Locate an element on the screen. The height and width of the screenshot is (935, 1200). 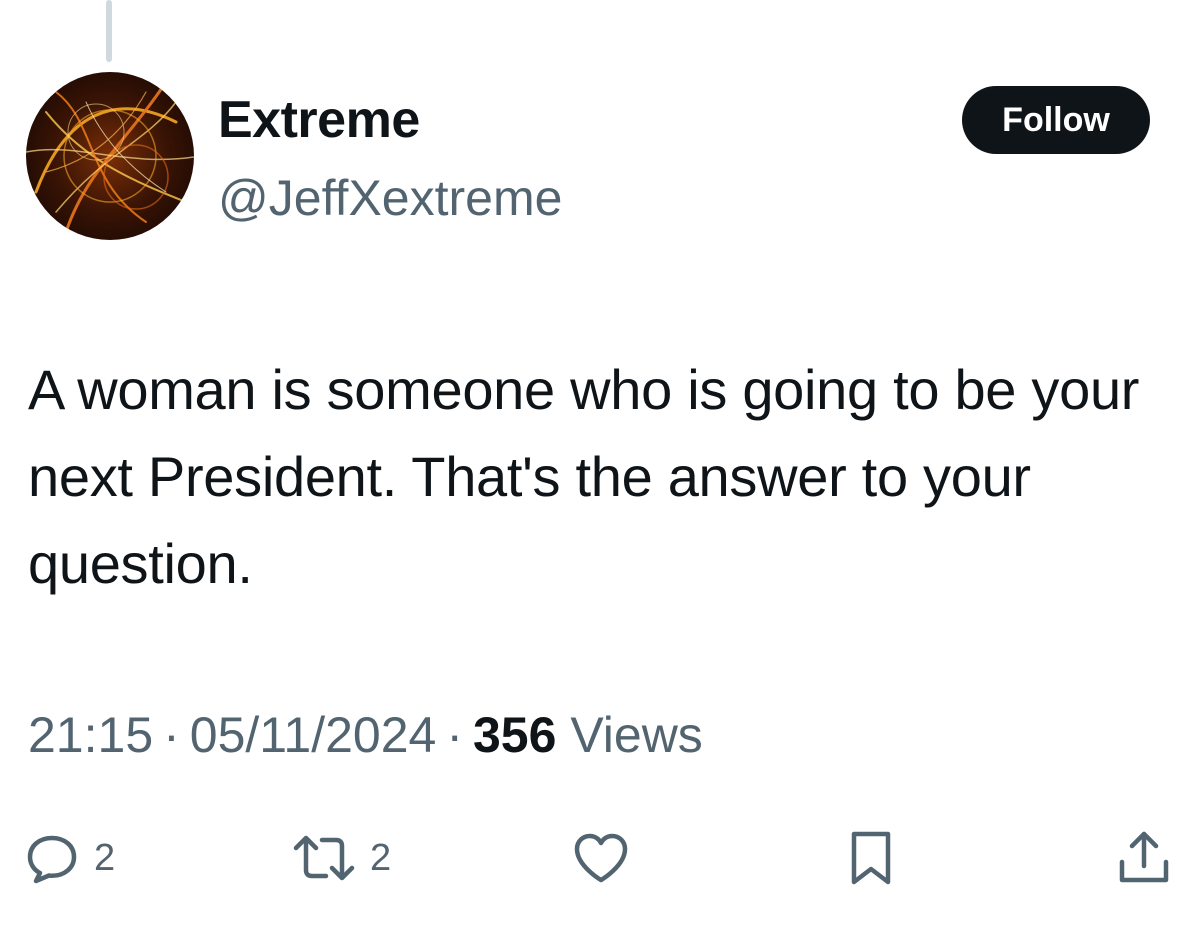
repost-count: 2 is located at coordinates (381, 858).